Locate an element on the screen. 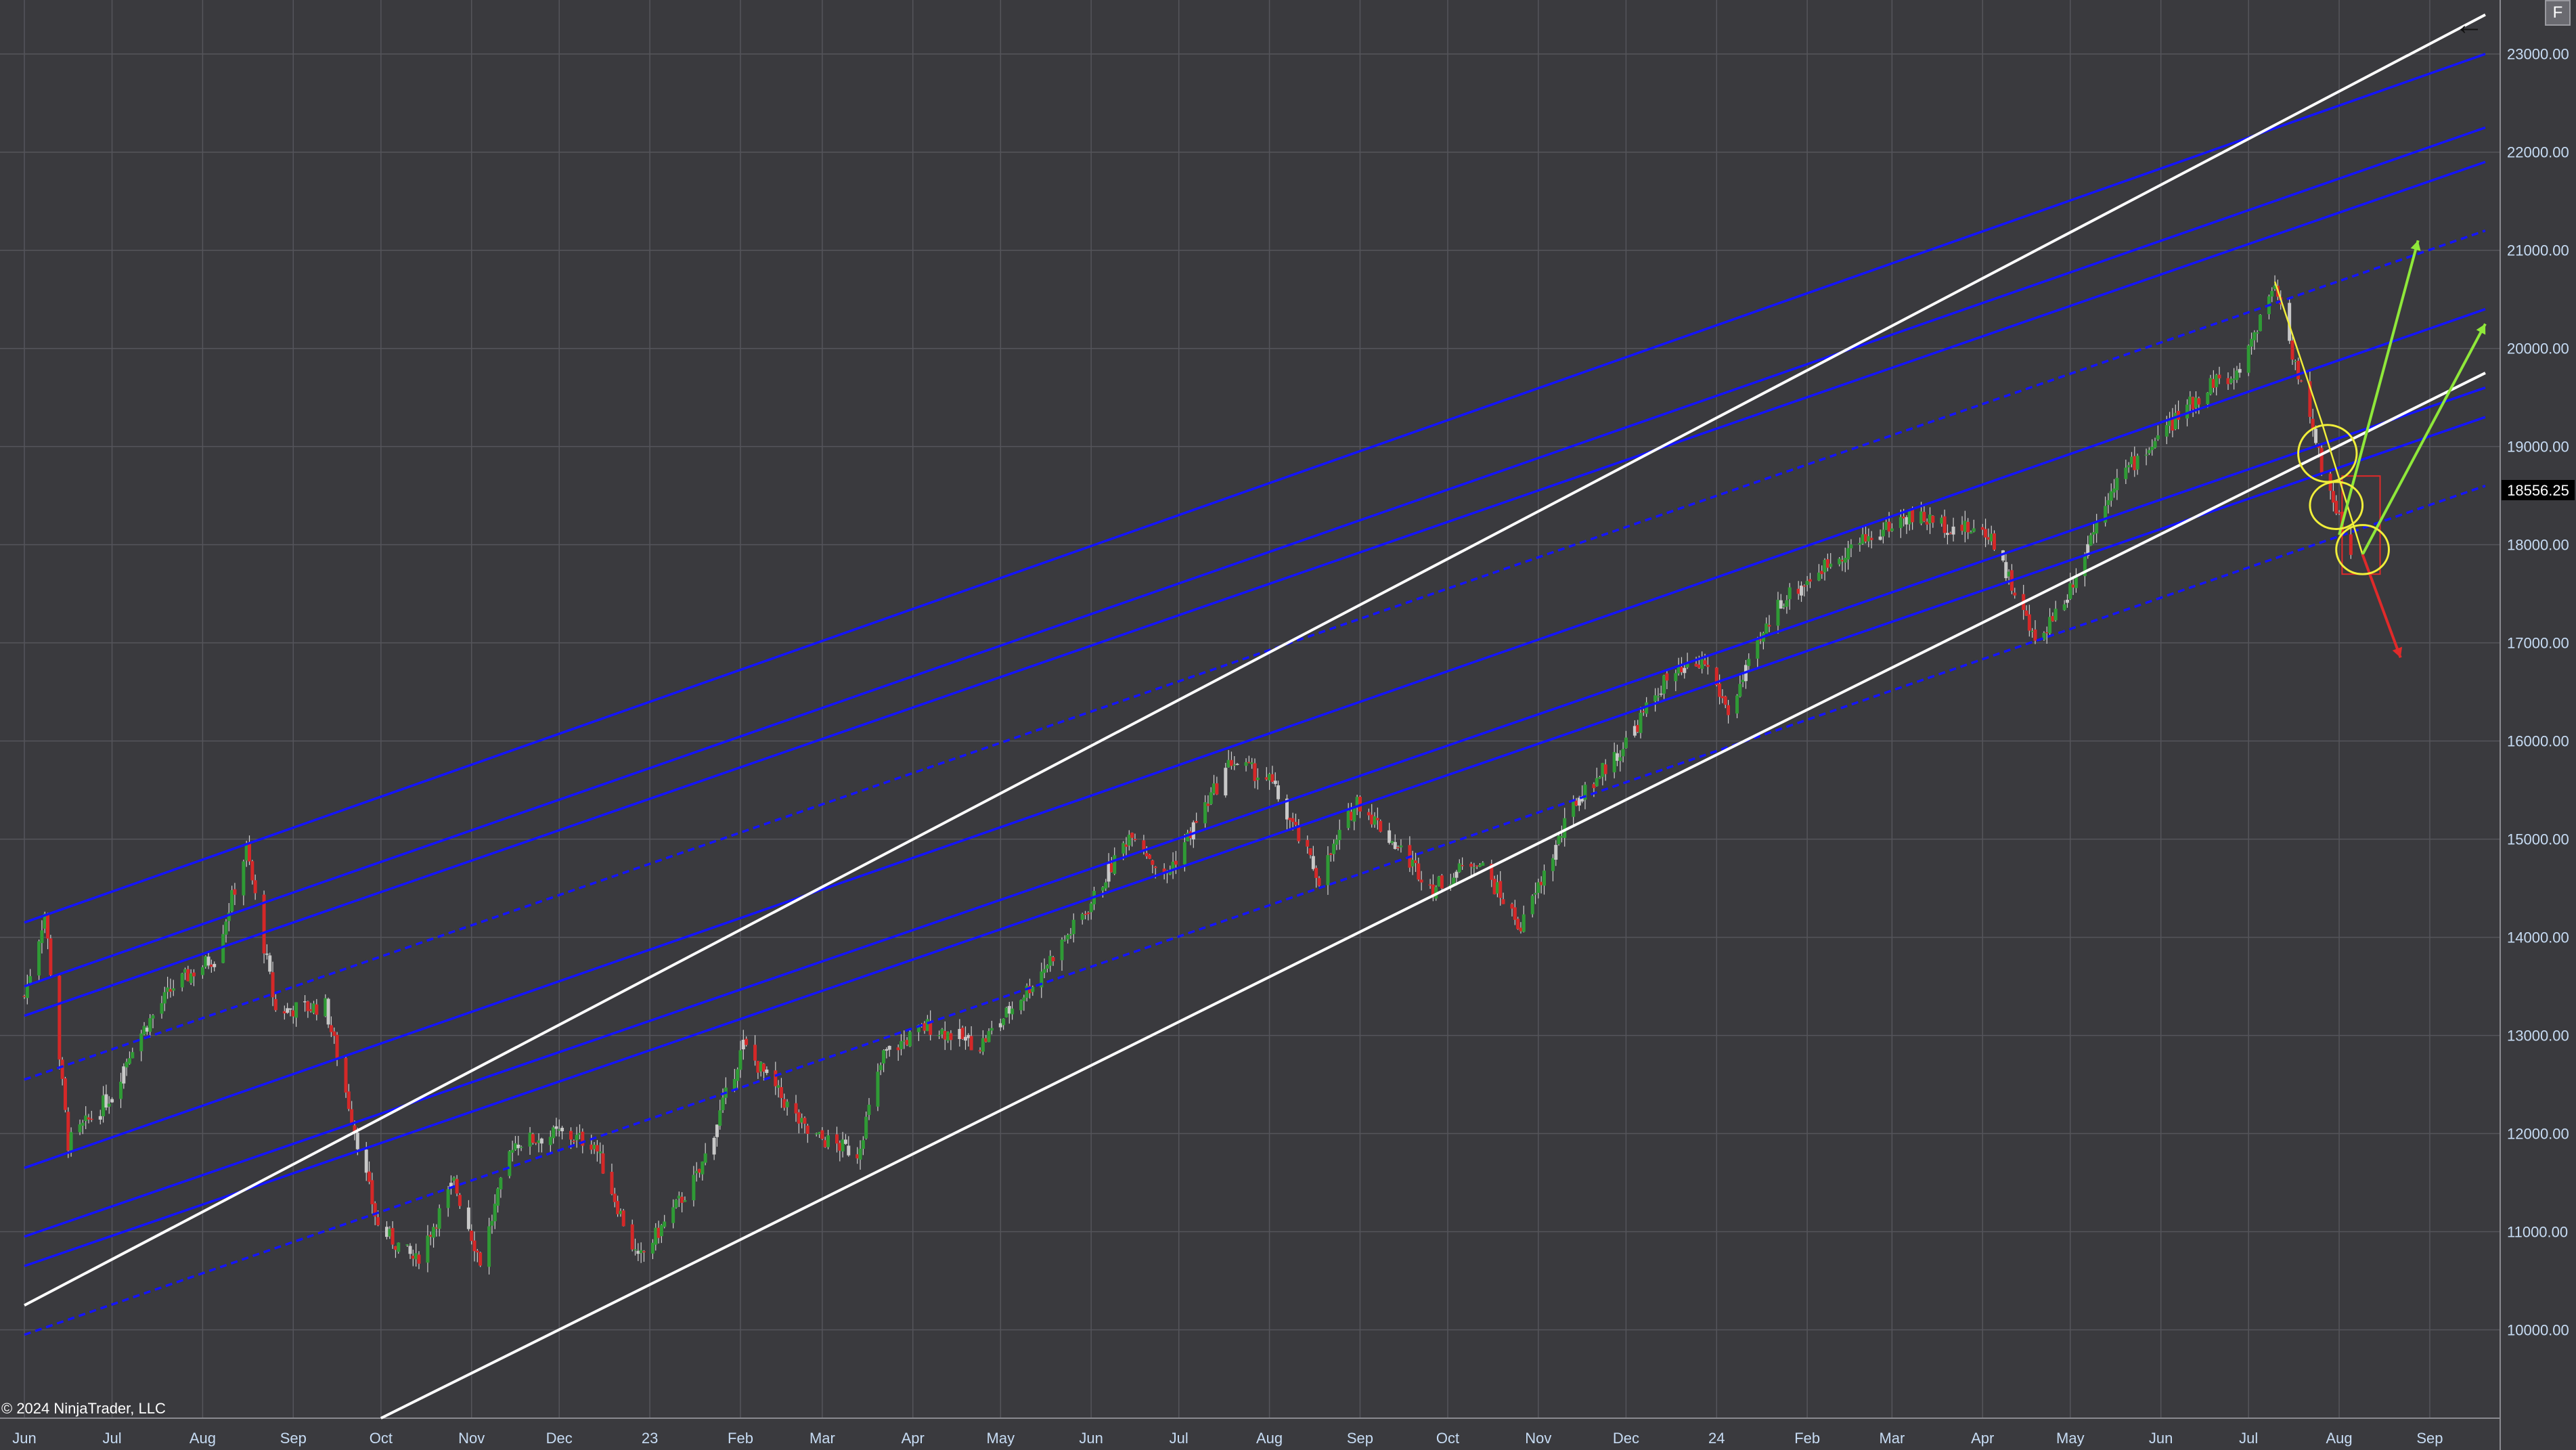 This screenshot has height=1450, width=2576. x-tick-label: Jun is located at coordinates (1091, 1439).